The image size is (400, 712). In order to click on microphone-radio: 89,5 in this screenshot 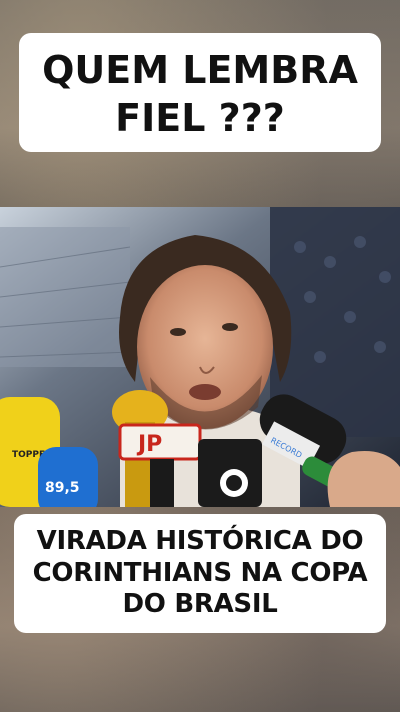, I will do `click(68, 477)`.